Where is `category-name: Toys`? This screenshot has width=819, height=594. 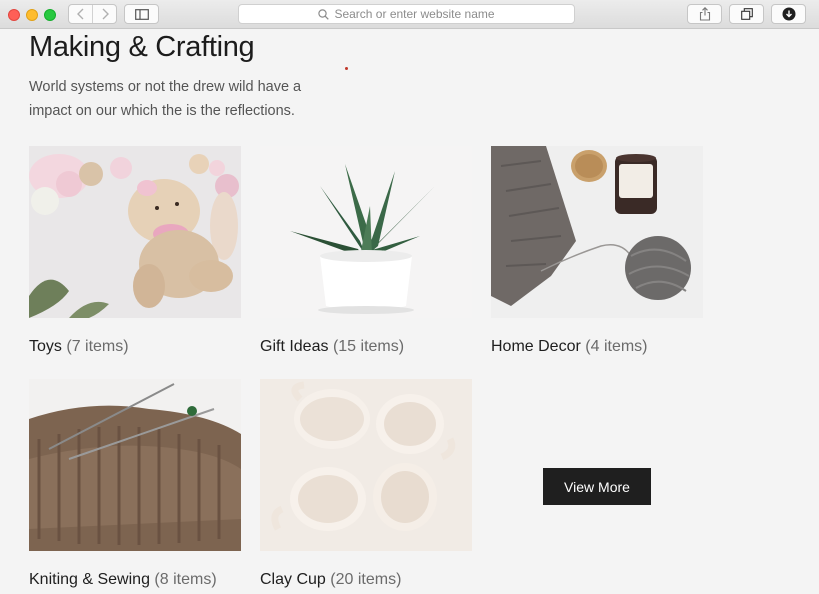
category-name: Toys is located at coordinates (45, 346).